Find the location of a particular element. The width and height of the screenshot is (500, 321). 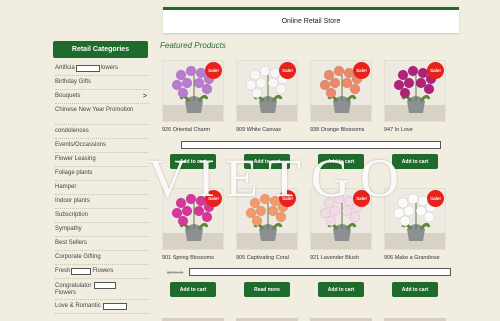

category-love-romantic: Love & Romantic is located at coordinates (102, 307).